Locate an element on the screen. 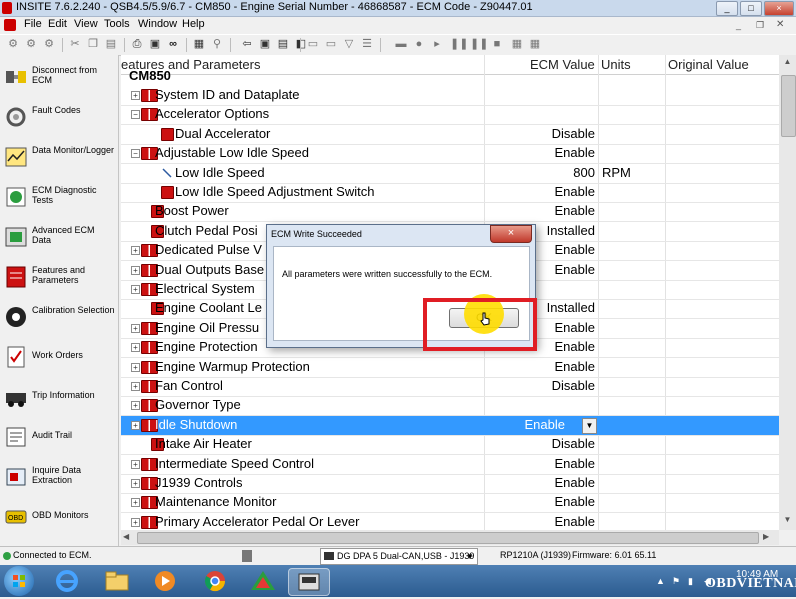  scroll-left-icon: ◀ is located at coordinates (129, 537).